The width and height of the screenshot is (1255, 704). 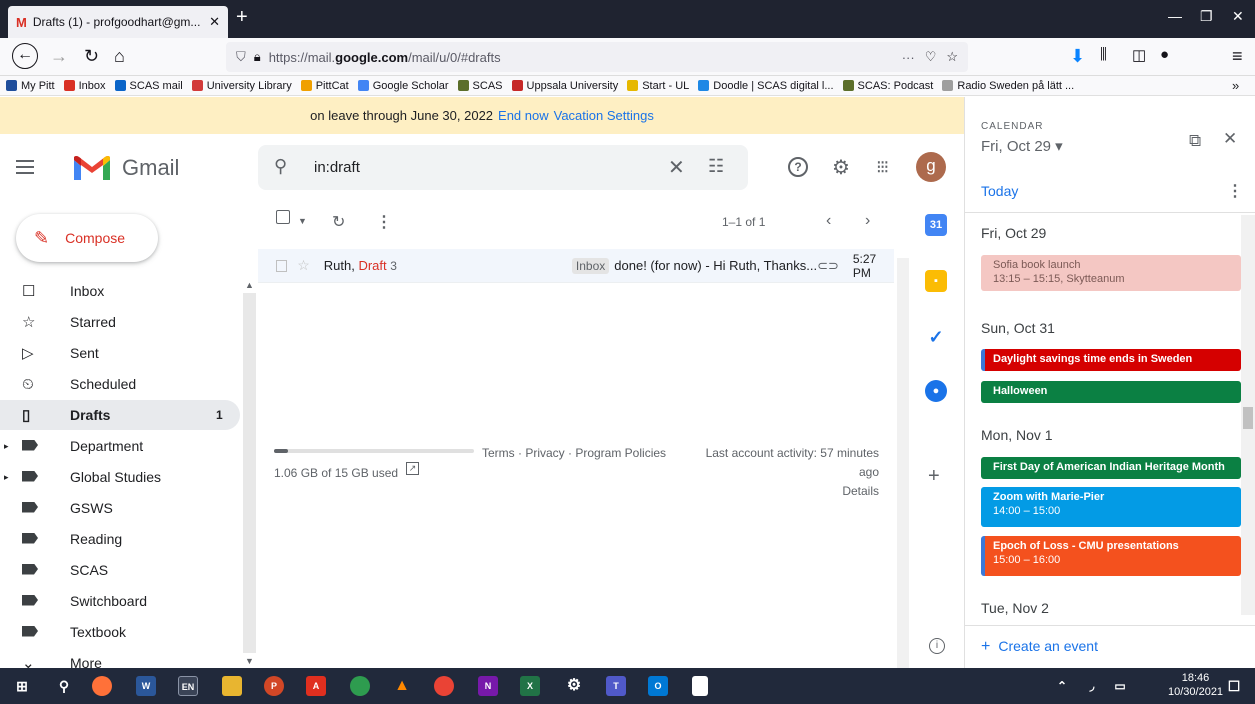 What do you see at coordinates (937, 646) in the screenshot?
I see `info-icon: i` at bounding box center [937, 646].